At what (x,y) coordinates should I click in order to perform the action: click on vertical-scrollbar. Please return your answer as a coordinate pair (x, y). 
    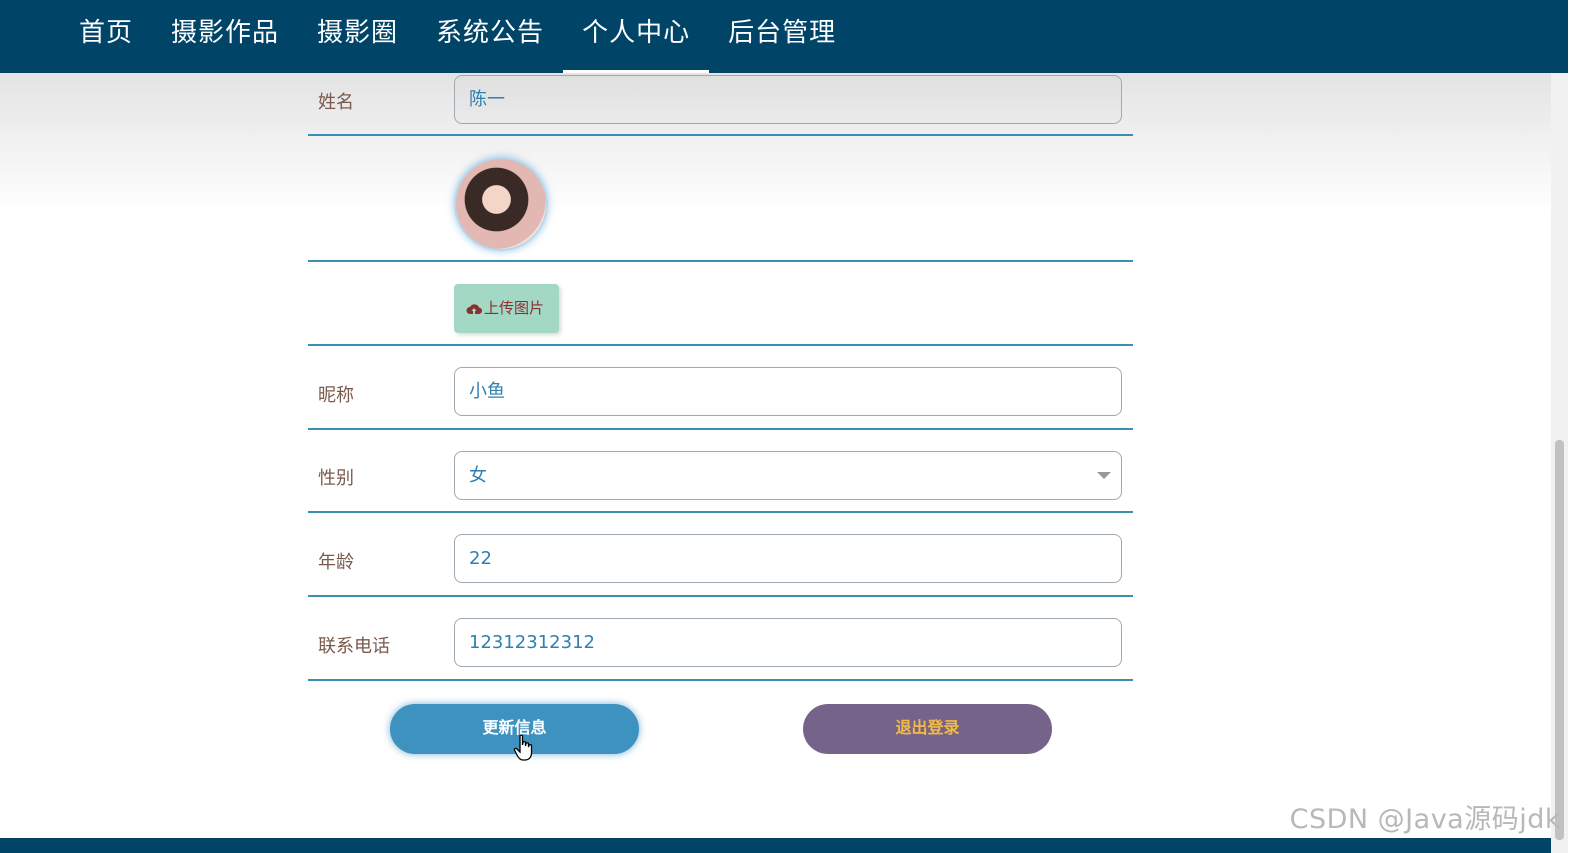
    Looking at the image, I should click on (1559, 426).